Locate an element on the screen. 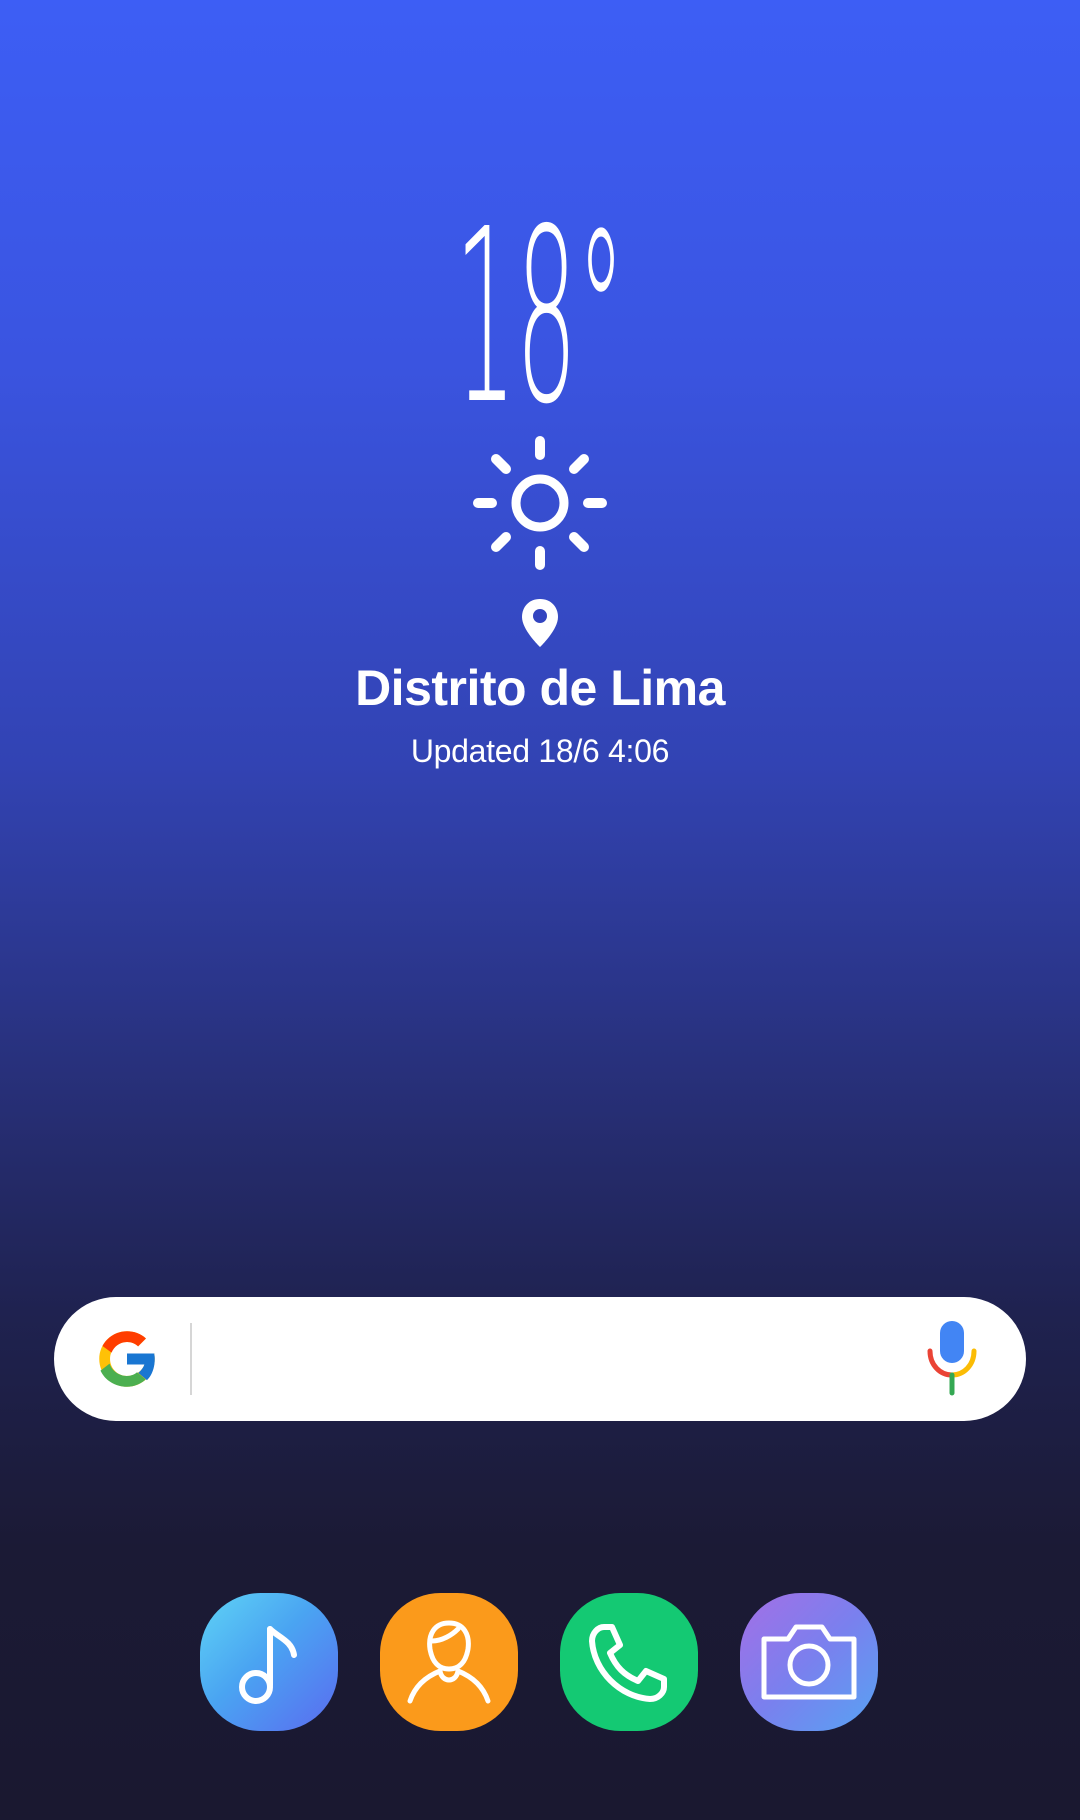  camera-app-icon is located at coordinates (809, 1662).